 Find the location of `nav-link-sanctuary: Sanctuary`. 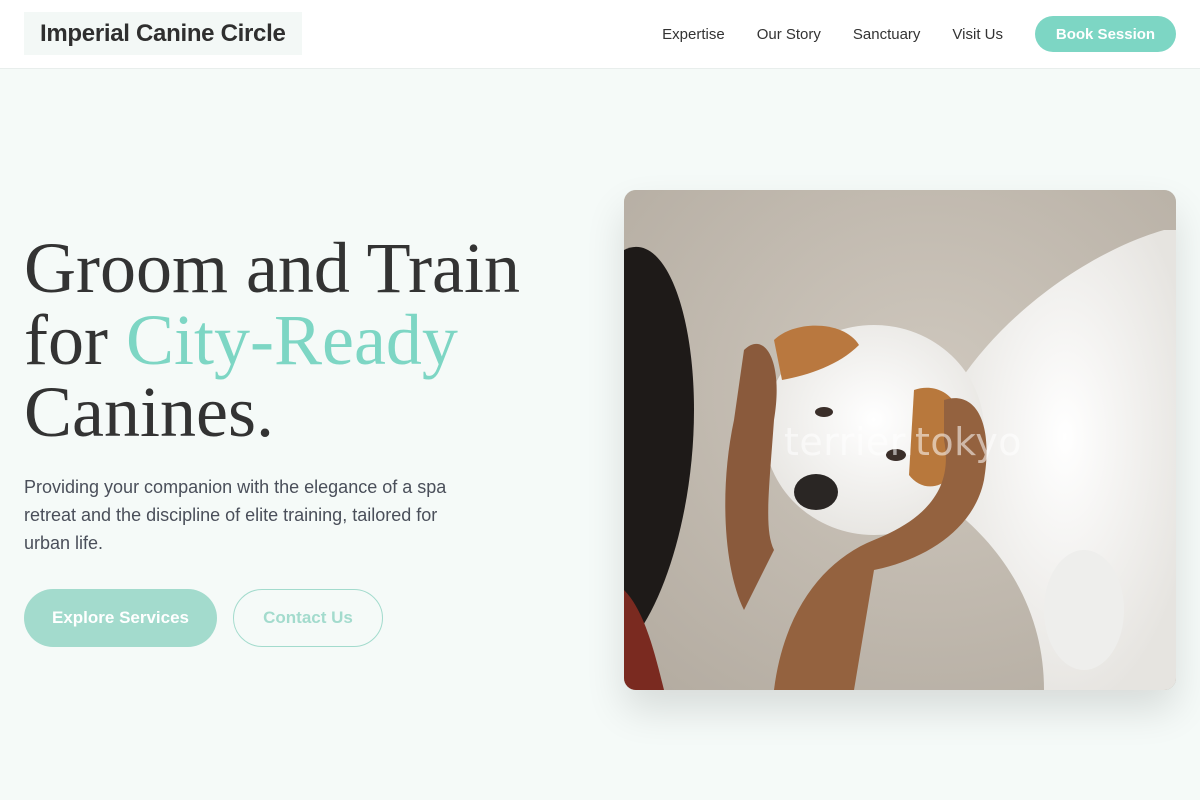

nav-link-sanctuary: Sanctuary is located at coordinates (887, 34).